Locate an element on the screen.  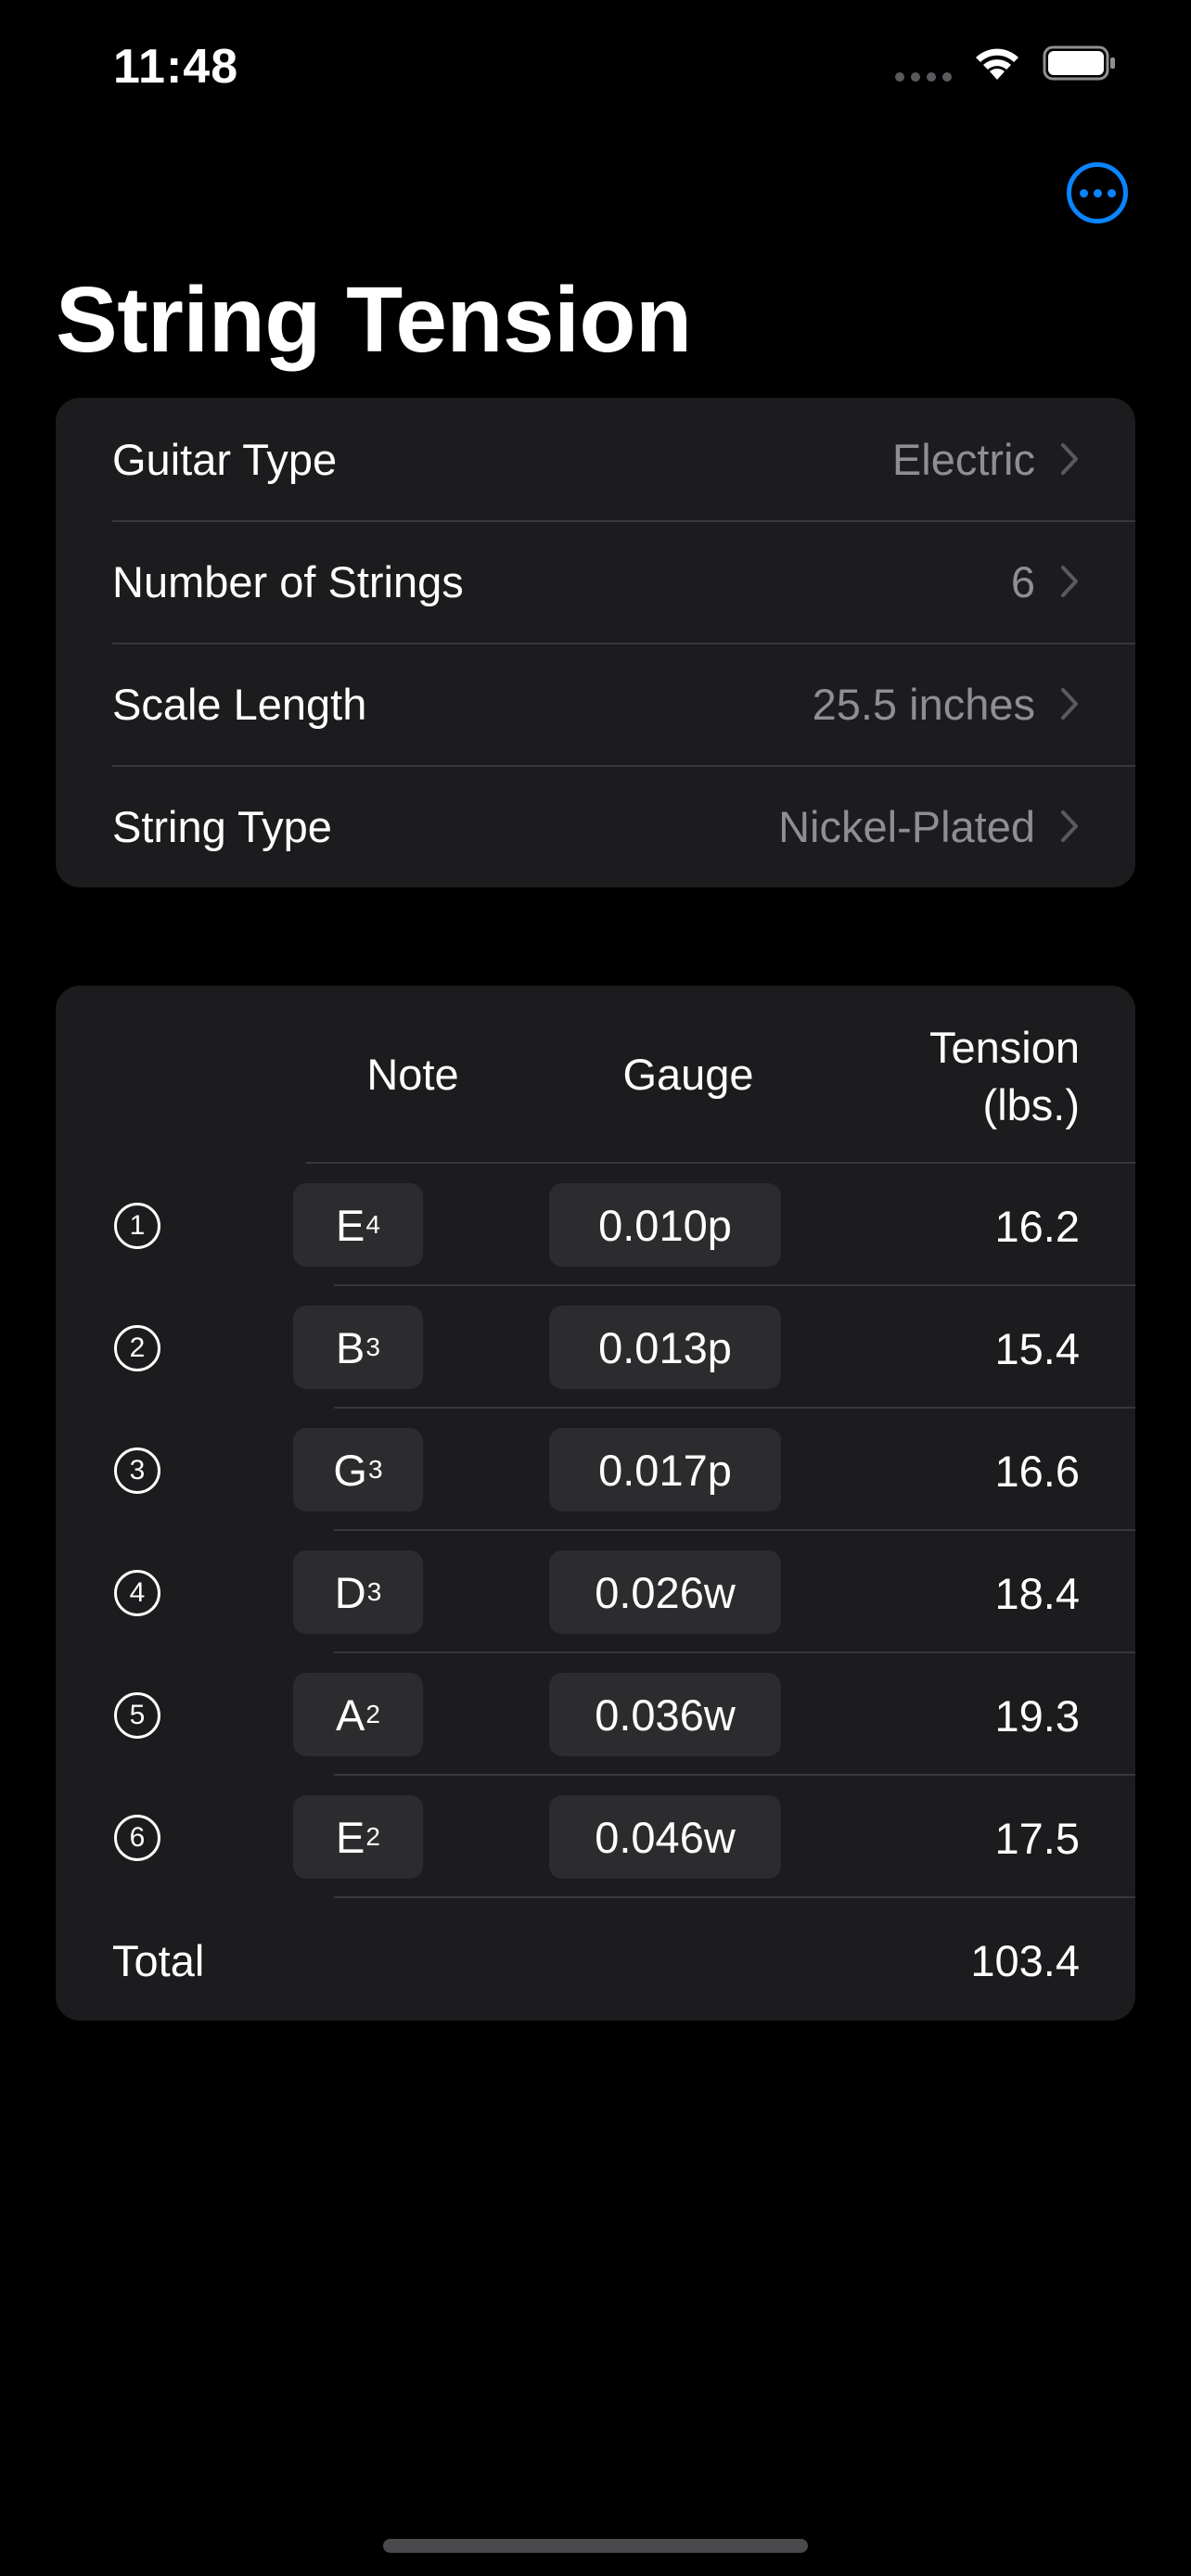
total-label: Total is located at coordinates (158, 1960).